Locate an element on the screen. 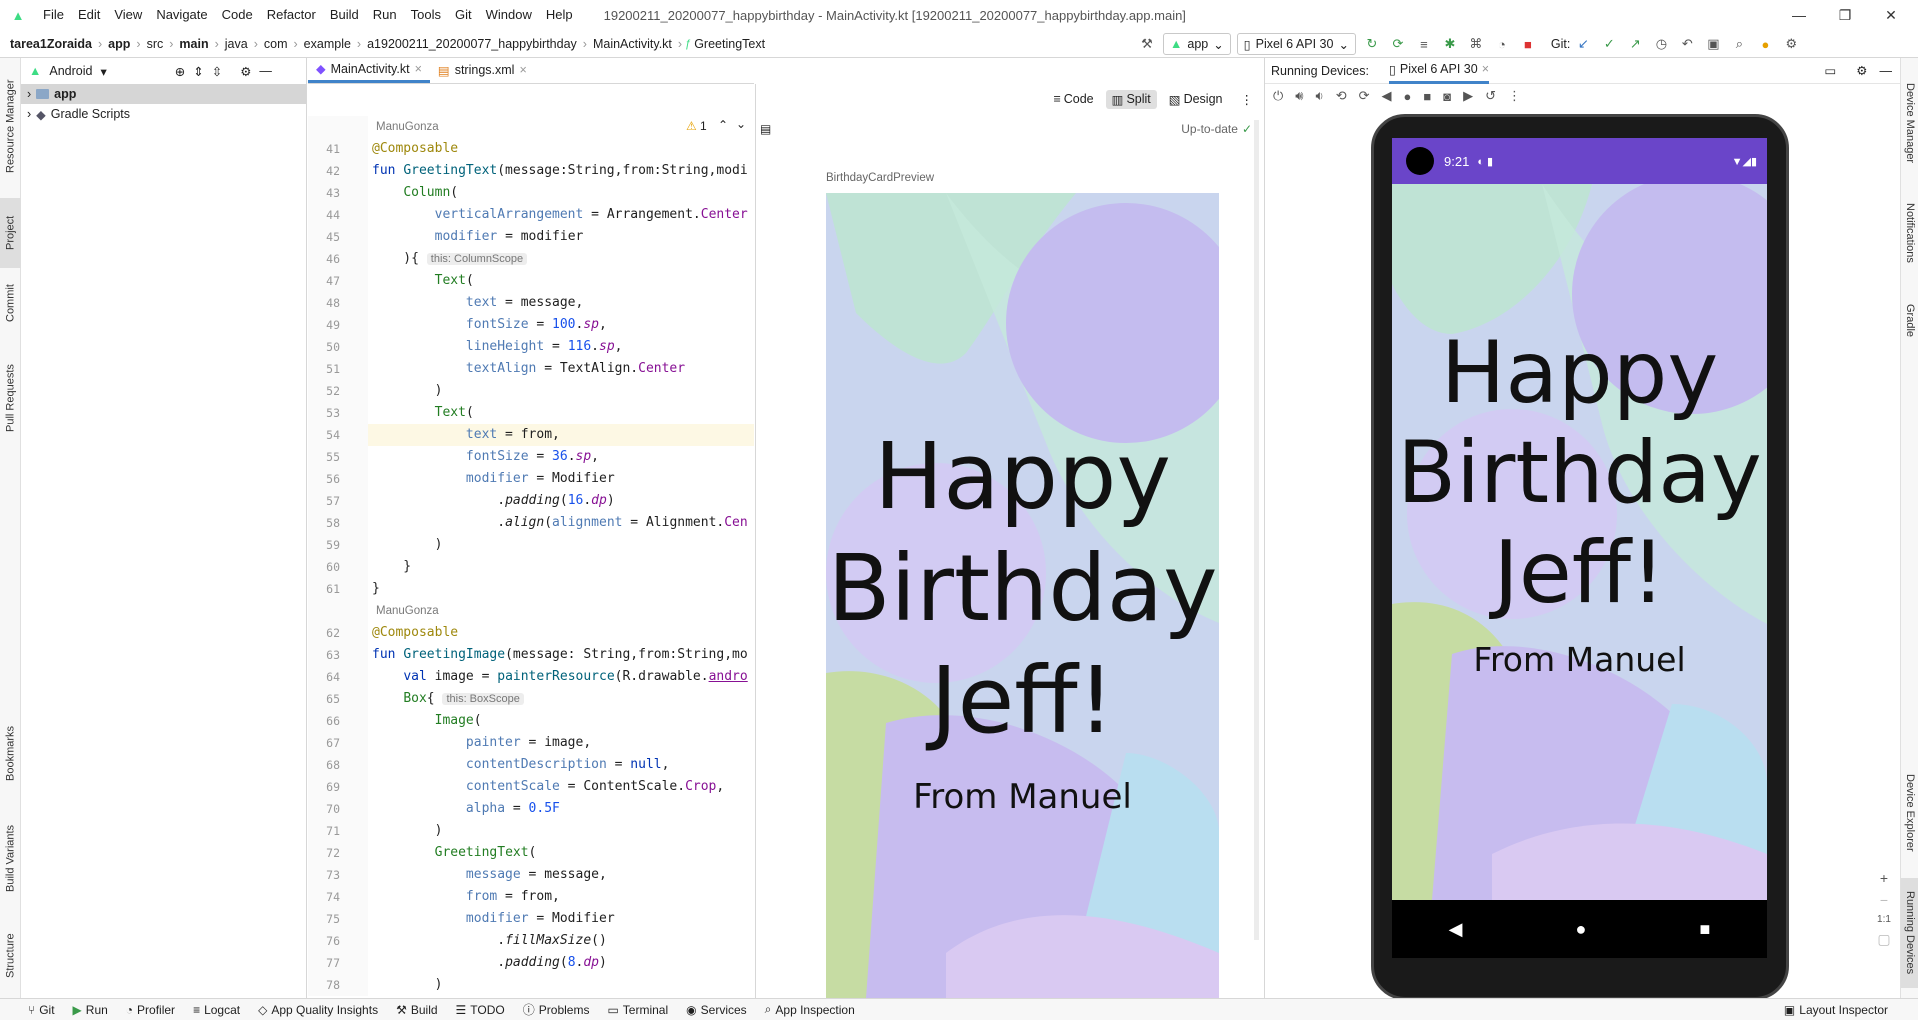 The image size is (1918, 1020). hammer-icon: ⚒ is located at coordinates (1147, 44).